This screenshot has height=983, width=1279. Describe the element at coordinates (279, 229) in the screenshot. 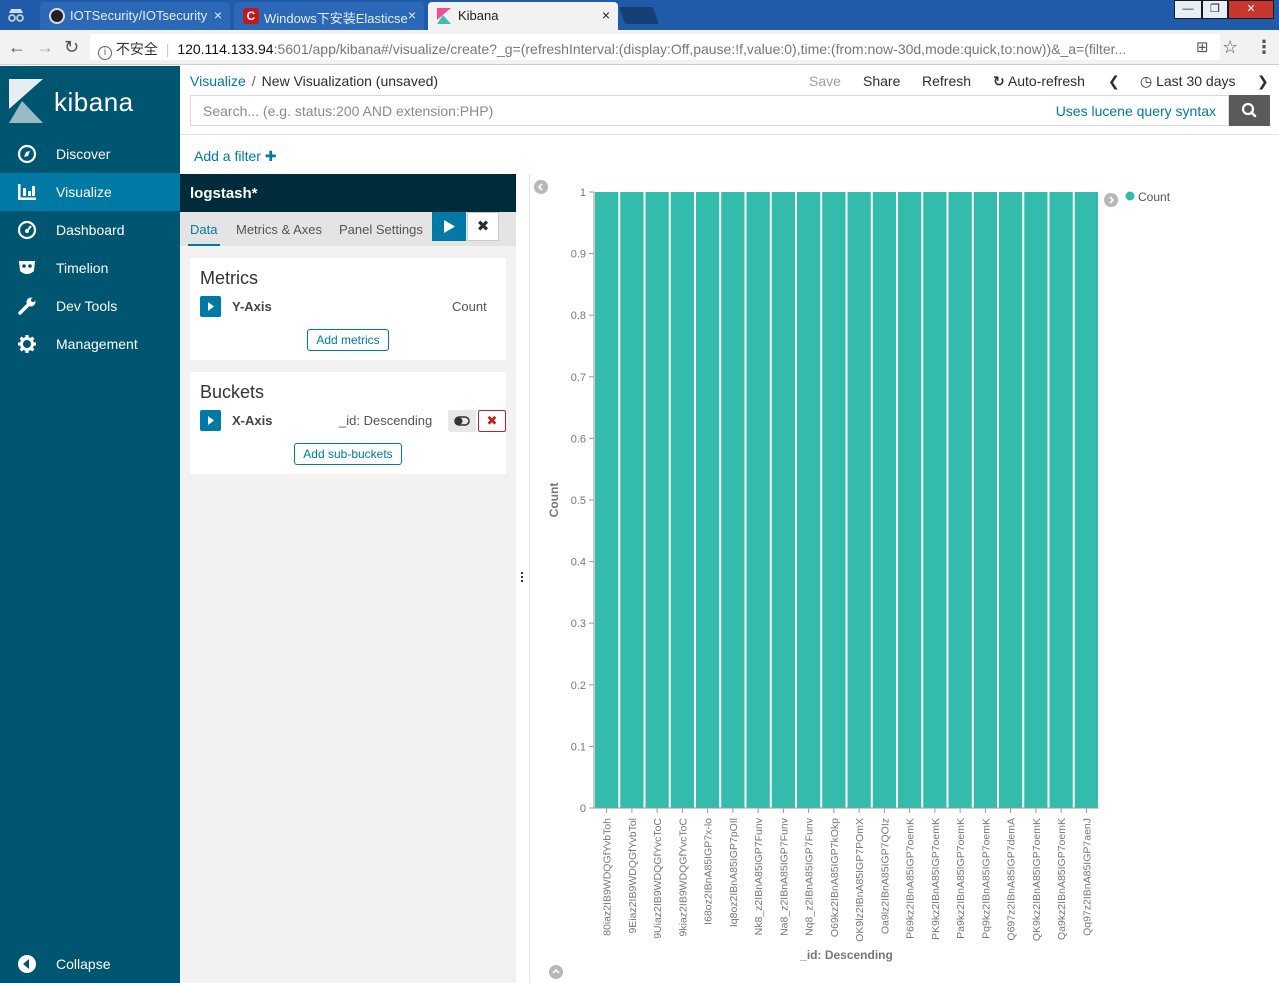

I see `tab-metrics-axes: Metrics & Axes` at that location.